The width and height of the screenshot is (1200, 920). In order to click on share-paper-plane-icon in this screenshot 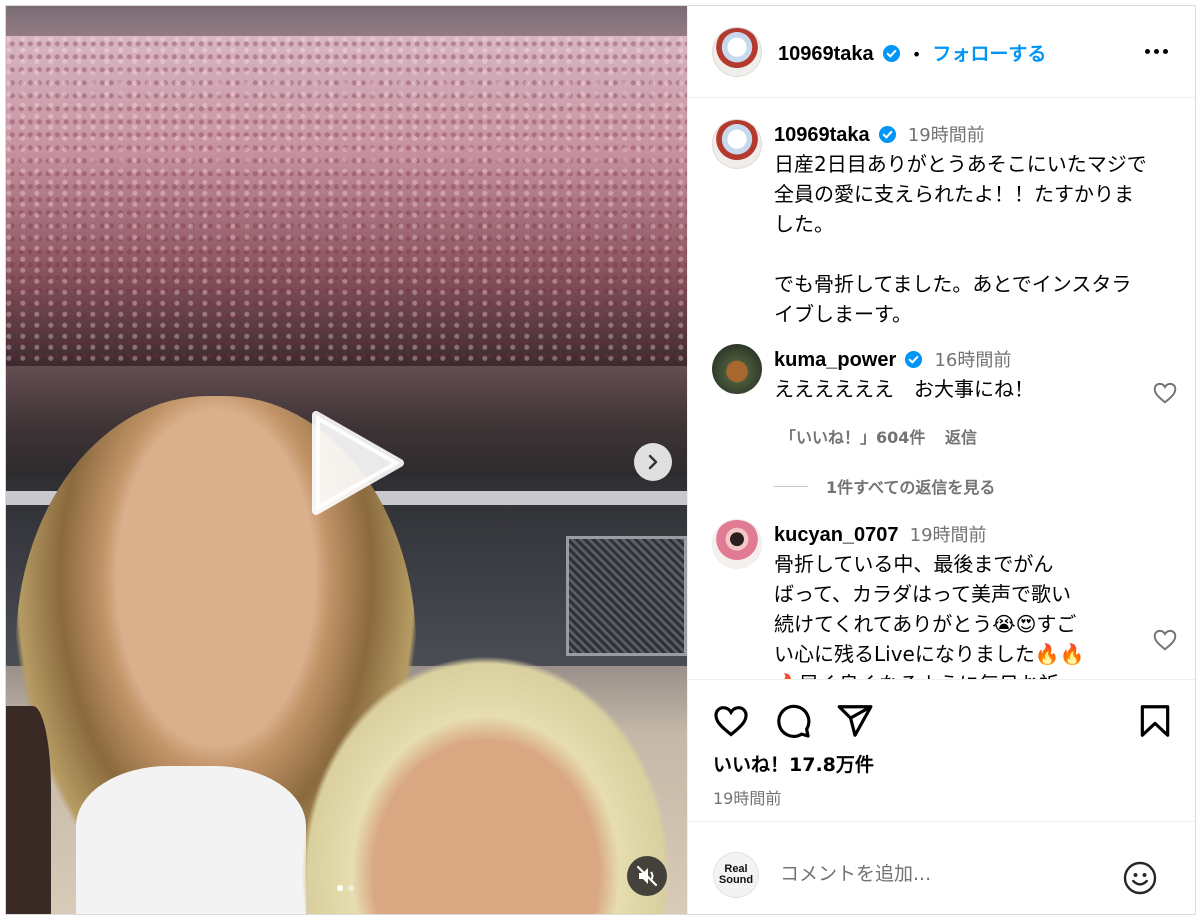, I will do `click(855, 721)`.